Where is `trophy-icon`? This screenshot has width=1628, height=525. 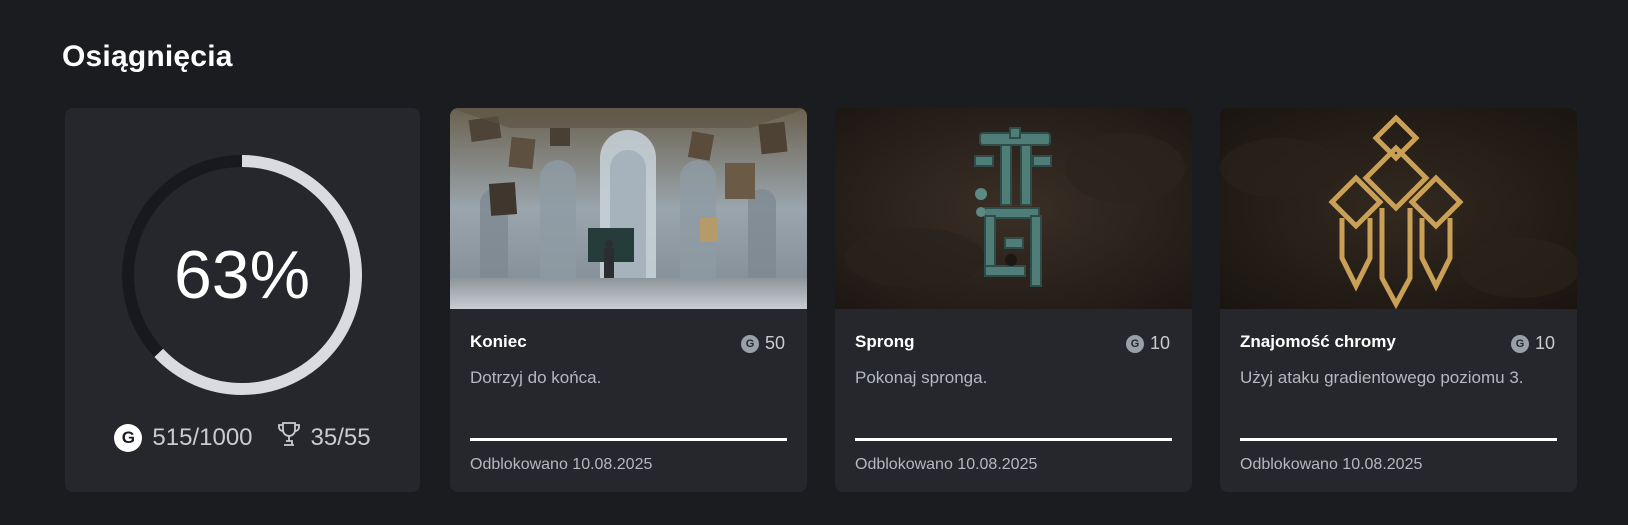
trophy-icon is located at coordinates (289, 437).